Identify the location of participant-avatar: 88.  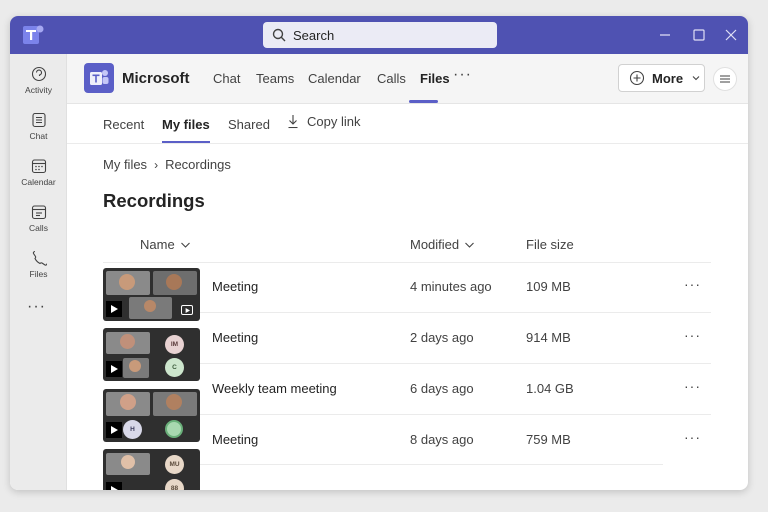
(174, 484).